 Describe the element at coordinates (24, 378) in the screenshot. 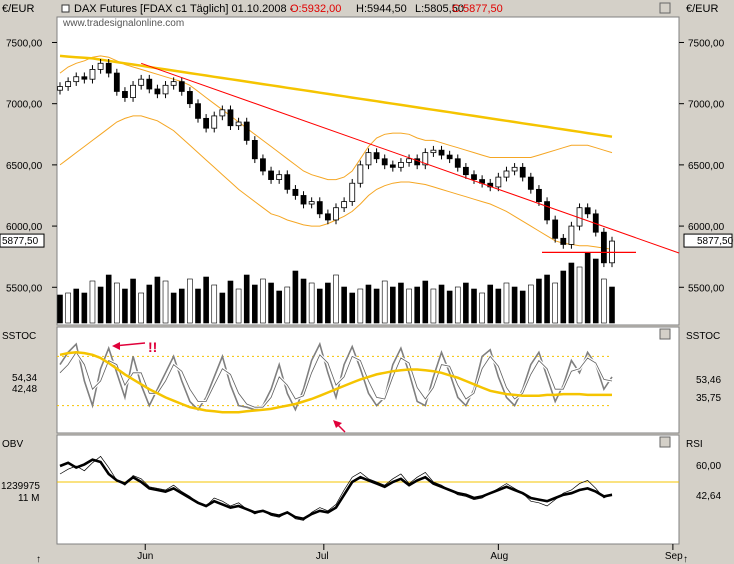

I see `sstoc-left-value-1: 54,34` at that location.